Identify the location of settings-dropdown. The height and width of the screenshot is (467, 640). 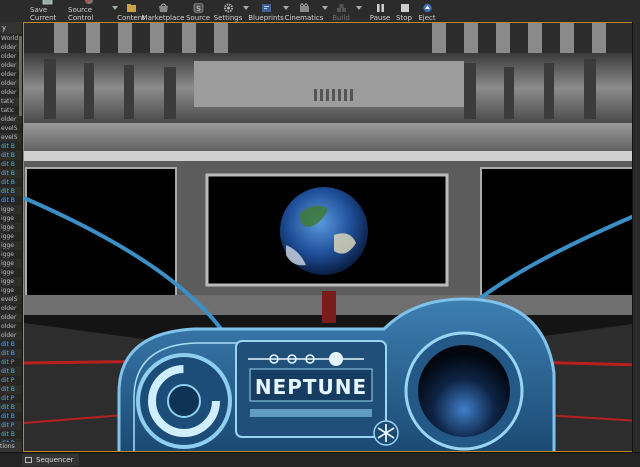
(246, 8).